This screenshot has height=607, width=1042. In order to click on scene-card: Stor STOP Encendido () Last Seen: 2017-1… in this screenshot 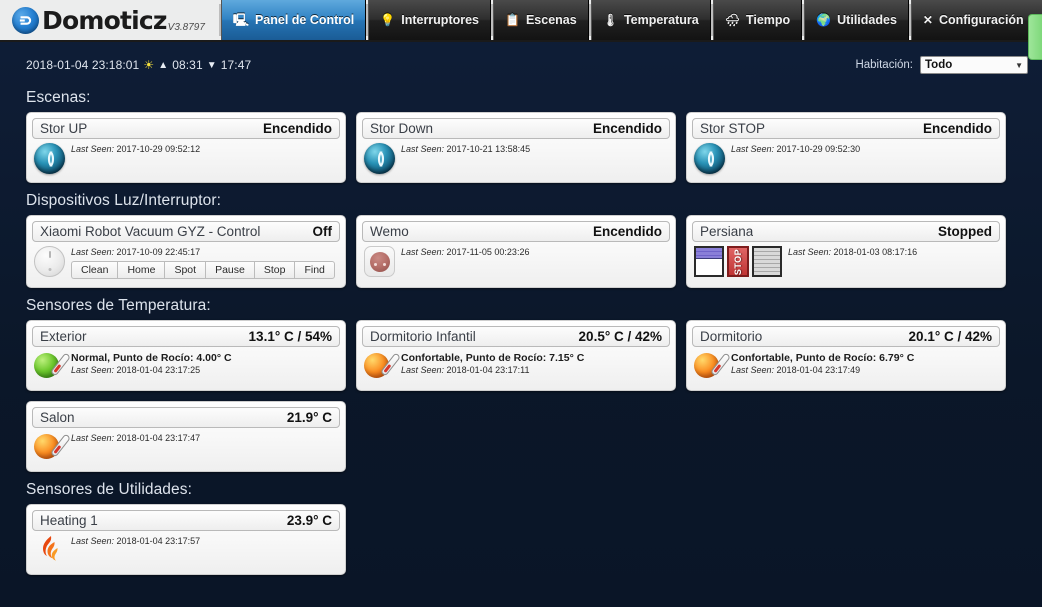, I will do `click(846, 147)`.